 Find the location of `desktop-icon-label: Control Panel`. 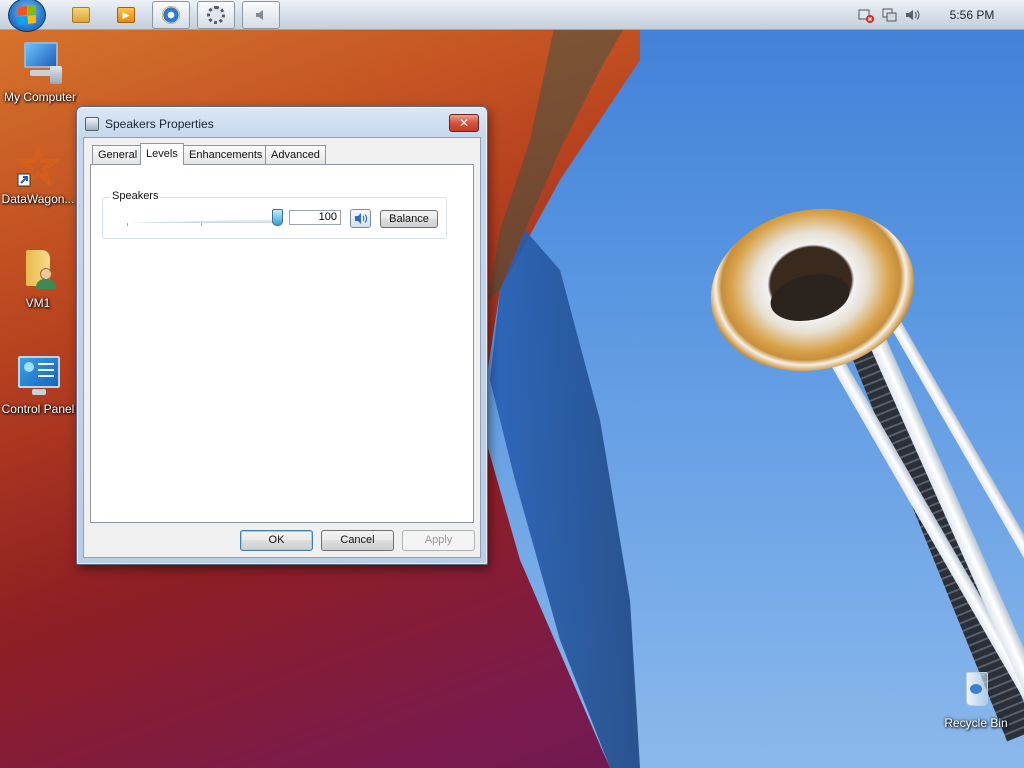

desktop-icon-label: Control Panel is located at coordinates (38, 409).